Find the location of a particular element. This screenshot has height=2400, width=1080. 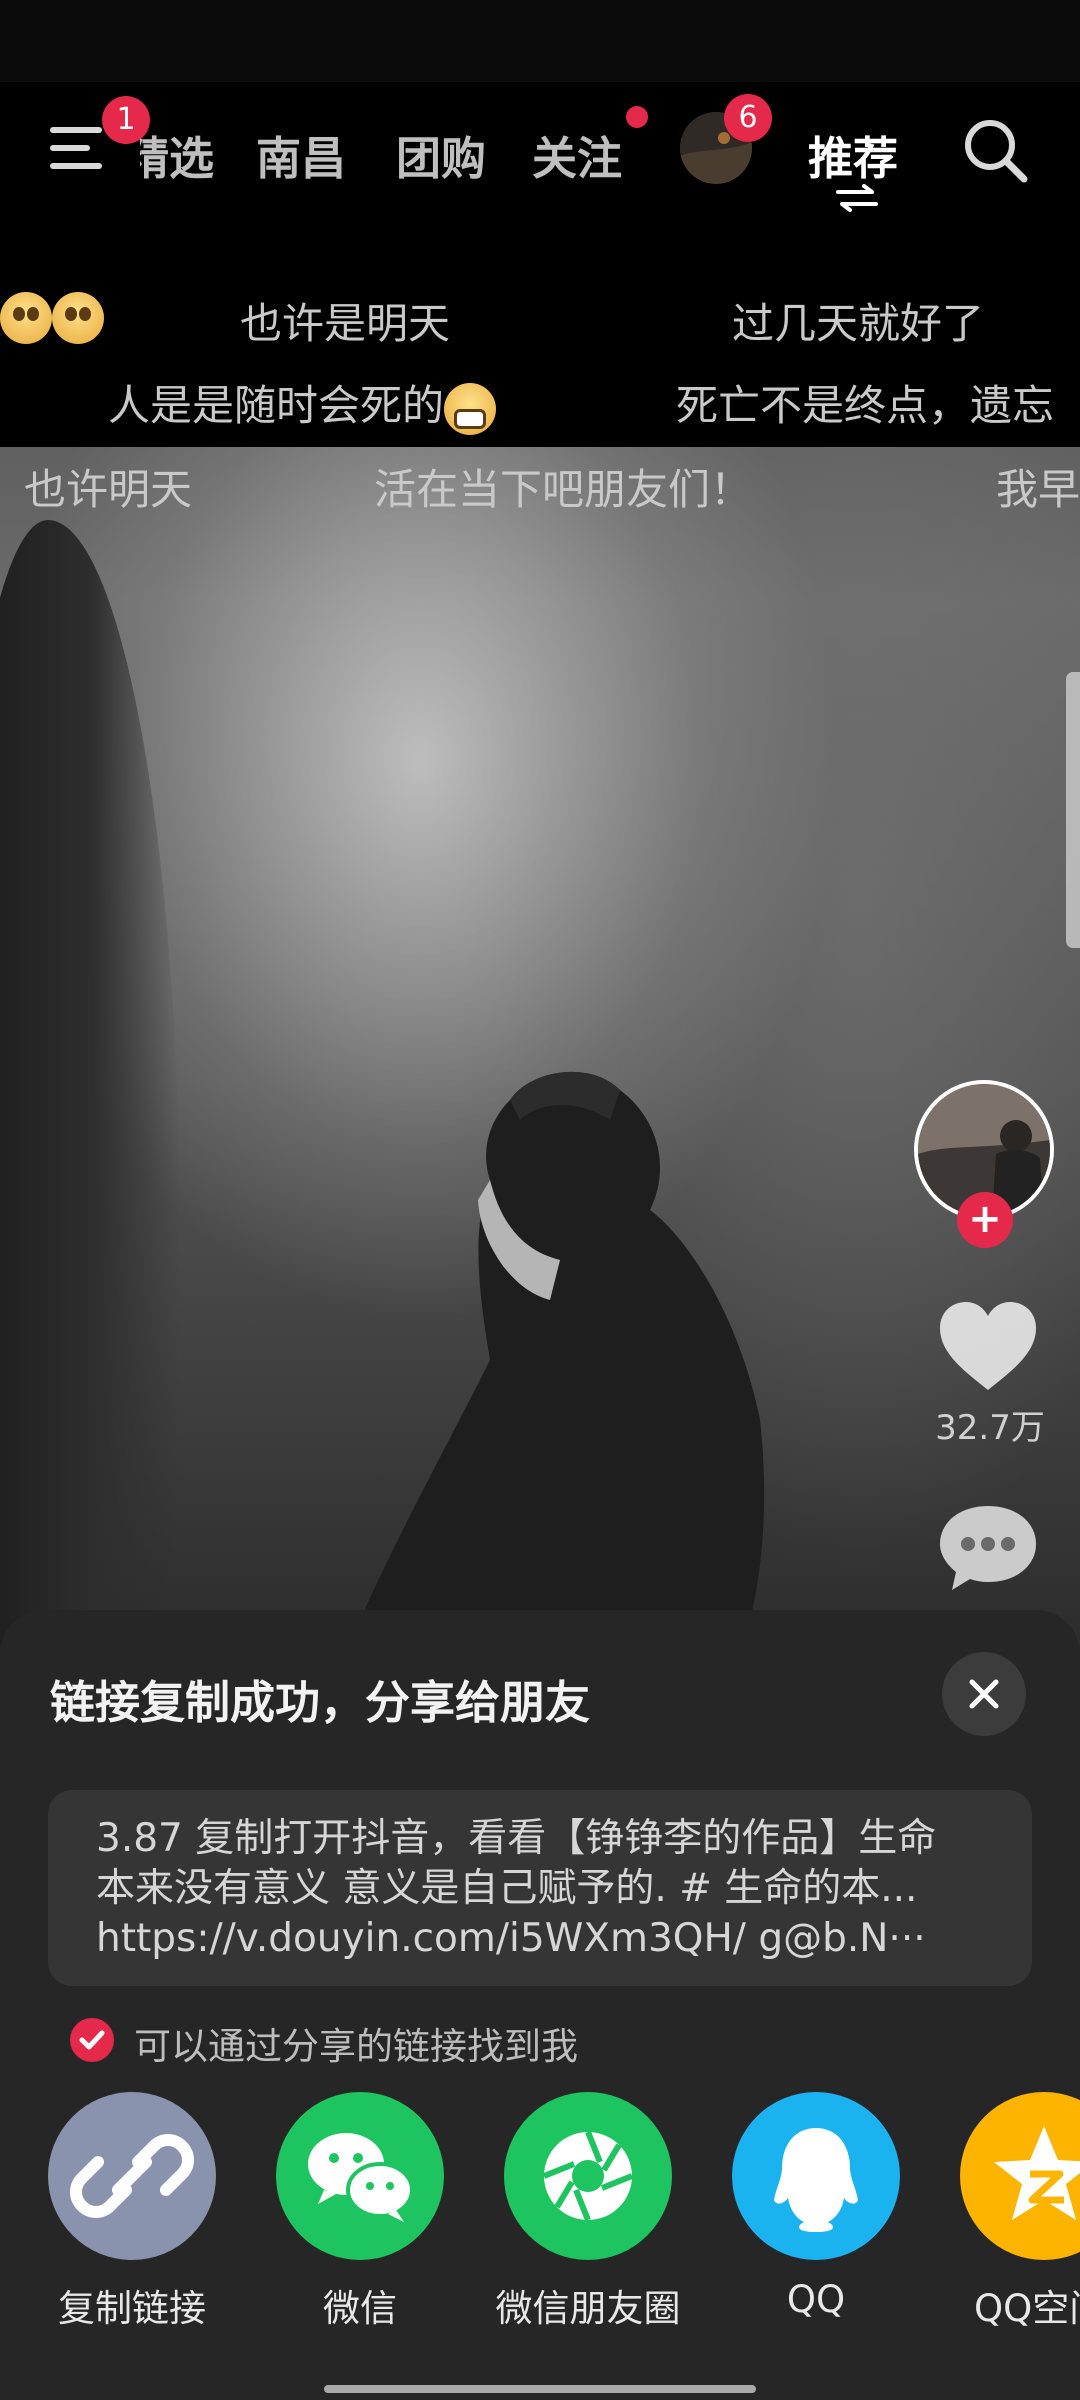

share-qzone: QQ空间 is located at coordinates (1020, 2211).